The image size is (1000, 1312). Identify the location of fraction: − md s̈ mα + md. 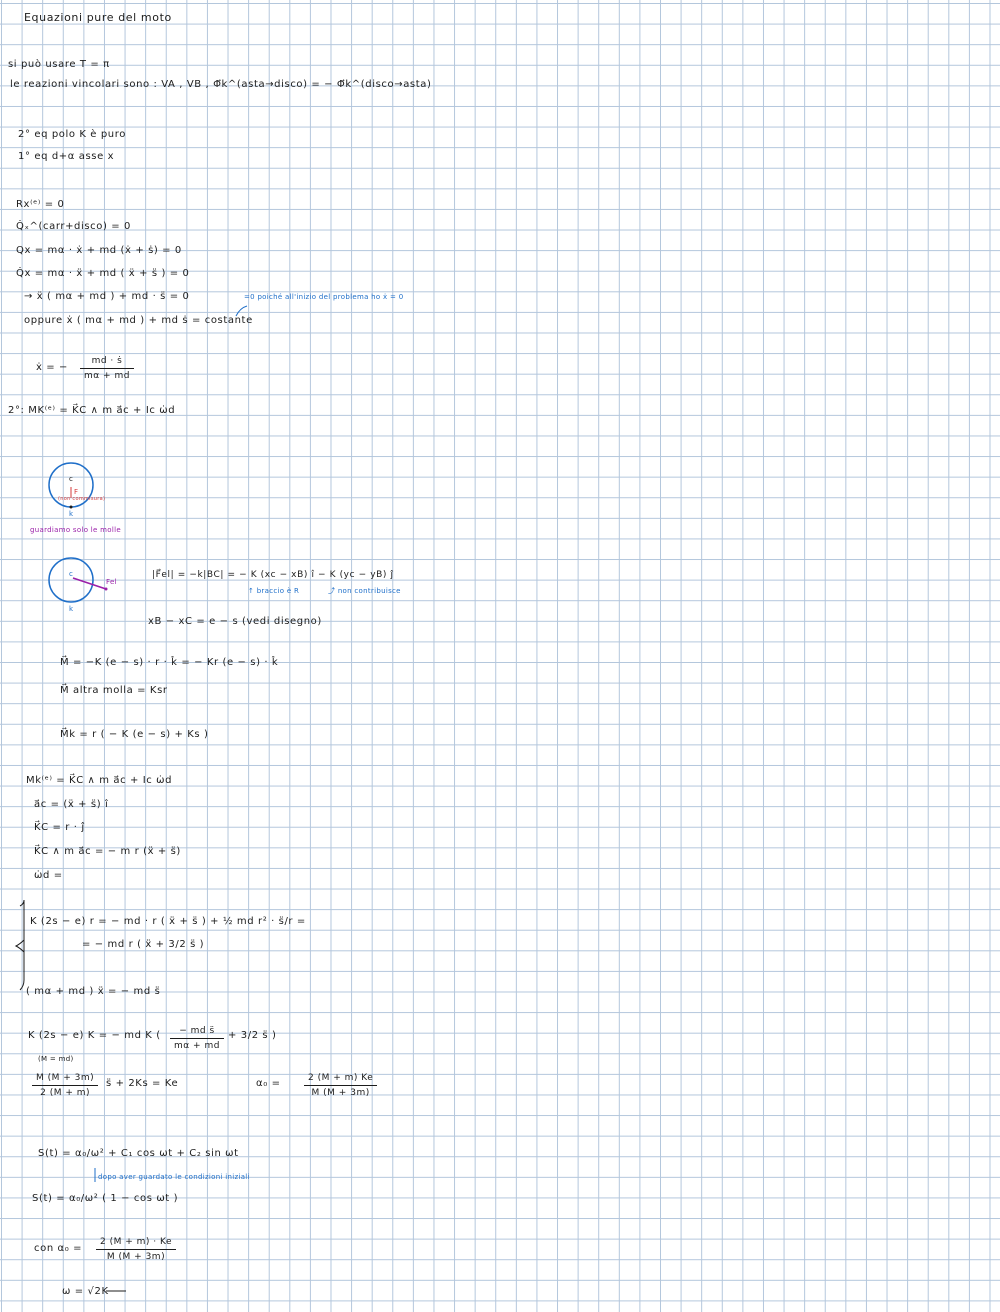
(197, 1038).